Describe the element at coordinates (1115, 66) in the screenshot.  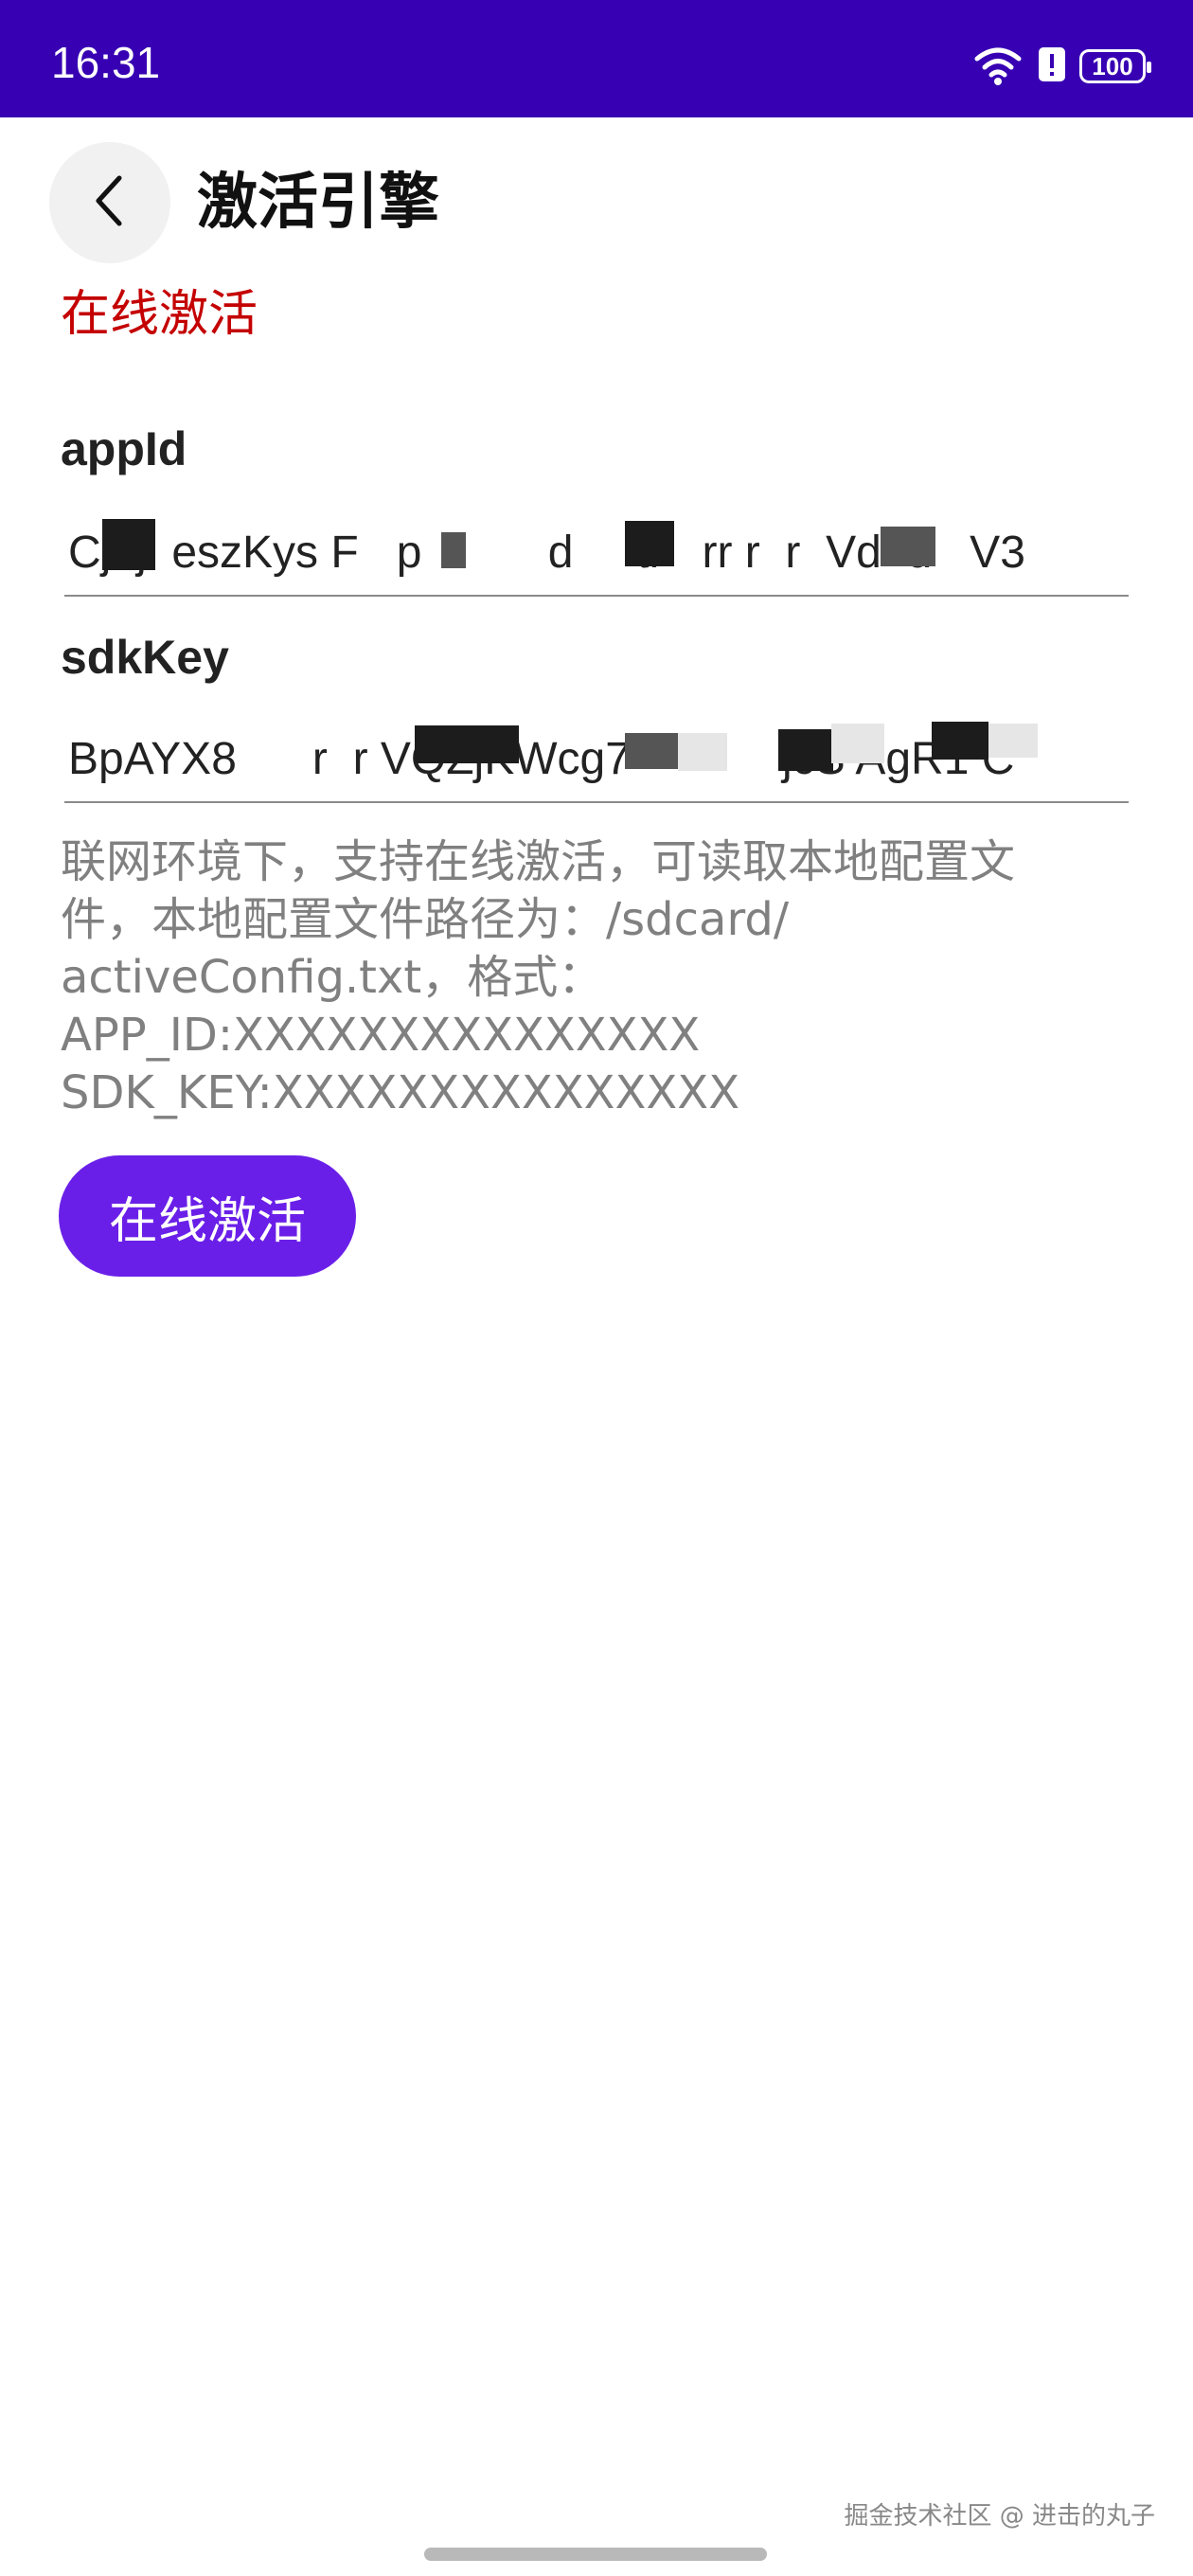
I see `battery-icon: 100` at that location.